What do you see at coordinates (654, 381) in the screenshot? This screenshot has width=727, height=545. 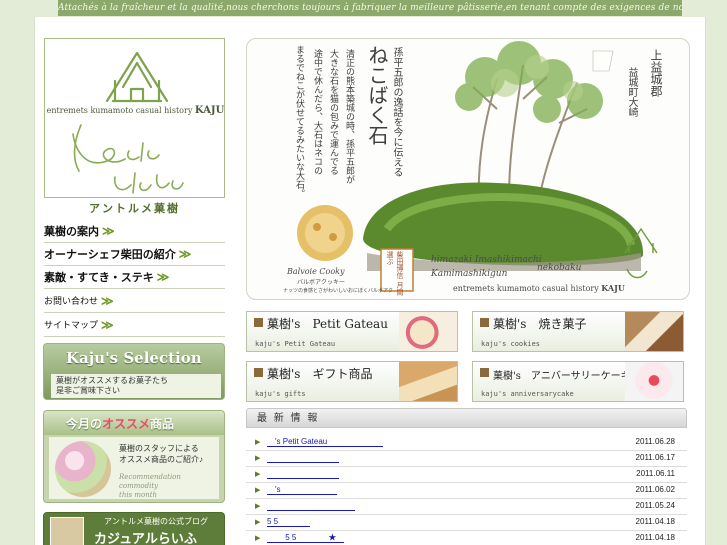 I see `anniversary-cake-image` at bounding box center [654, 381].